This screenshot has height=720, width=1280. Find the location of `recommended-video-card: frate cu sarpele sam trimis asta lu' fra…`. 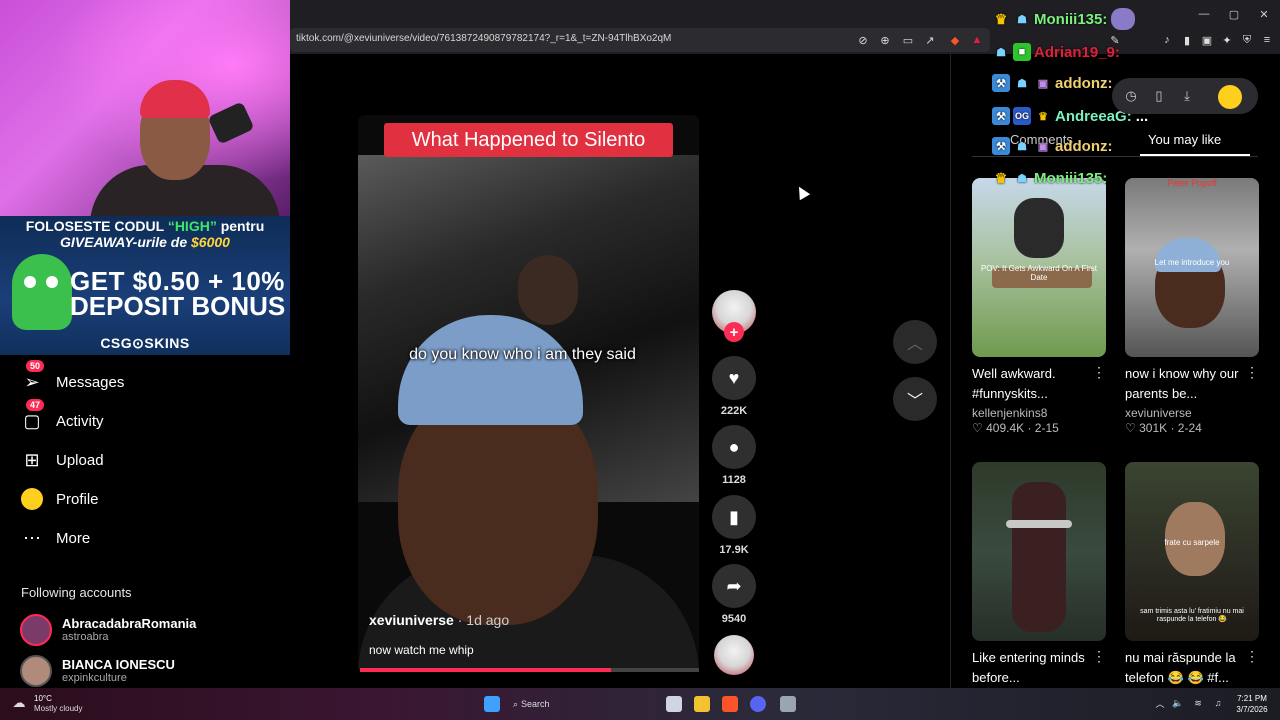

recommended-video-card: frate cu sarpele sam trimis asta lu' fra… is located at coordinates (1192, 575).